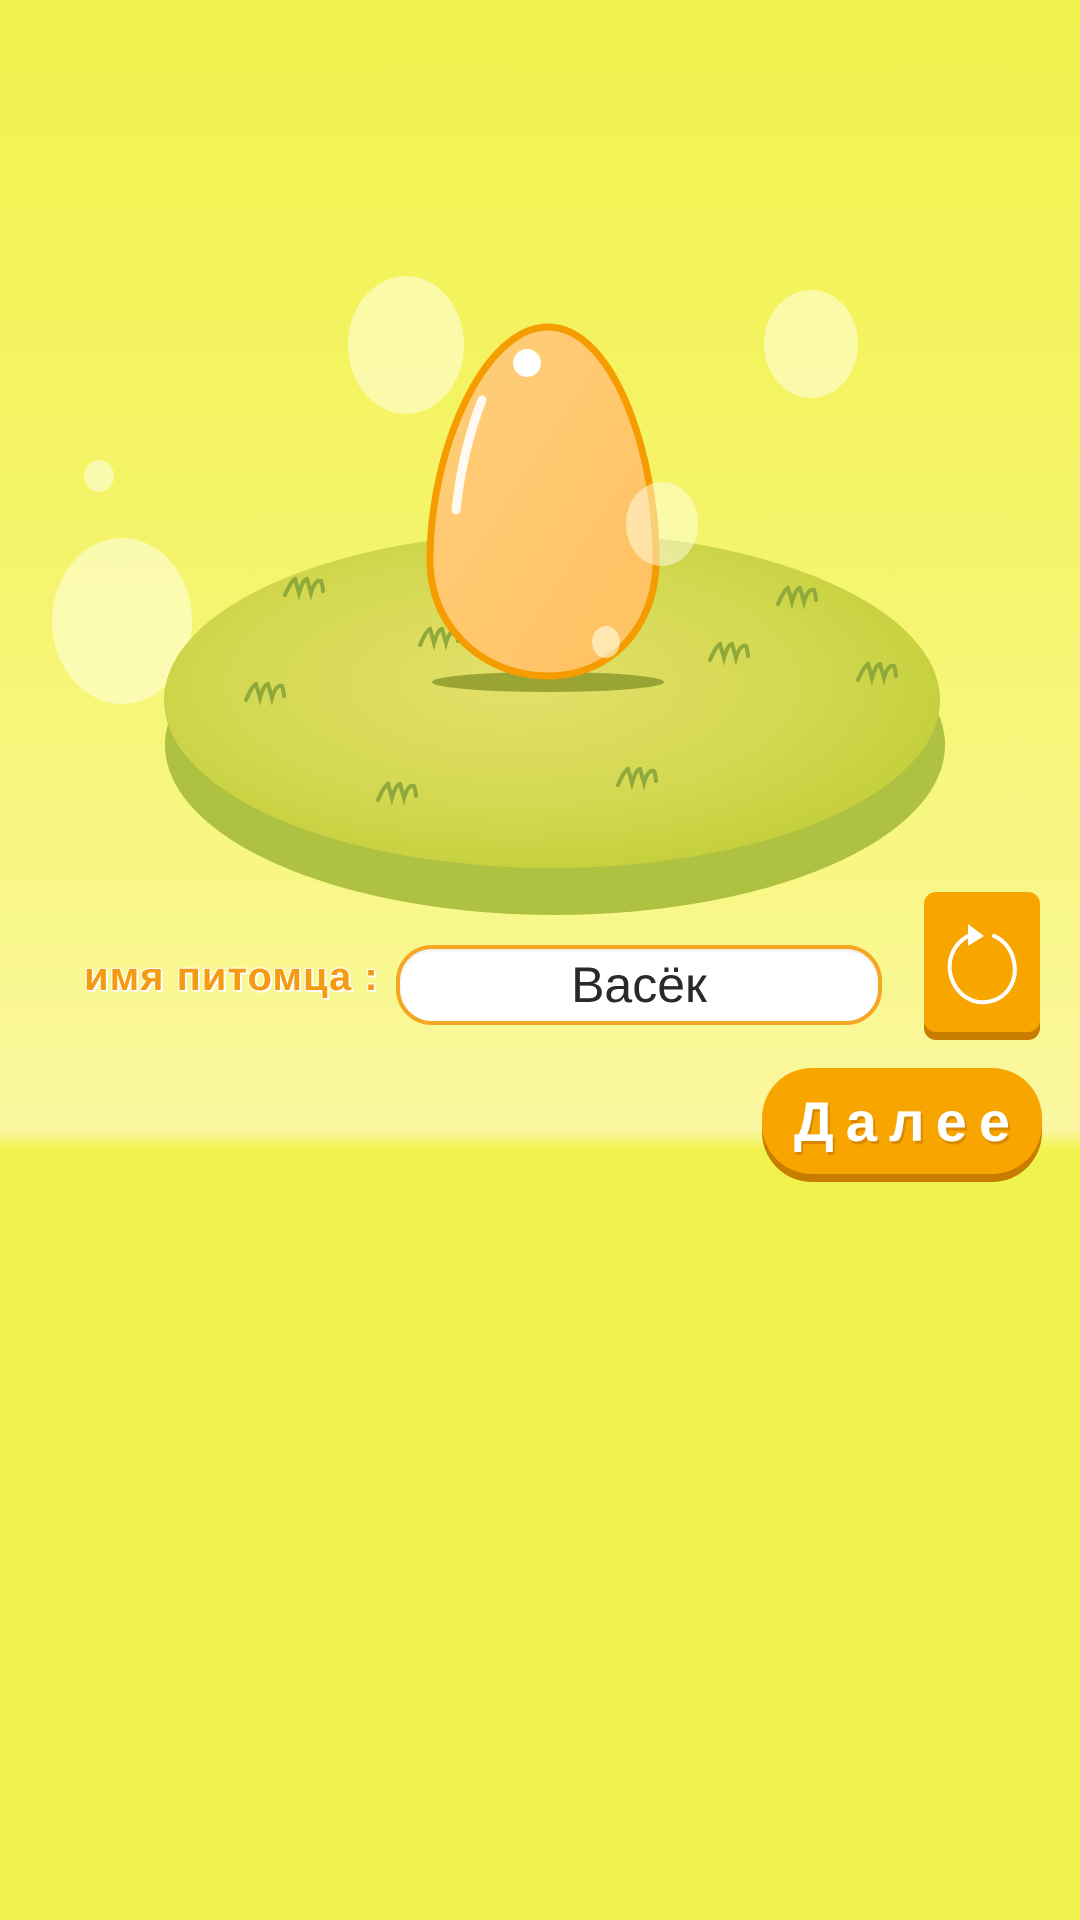 The image size is (1080, 1920). Describe the element at coordinates (902, 1121) in the screenshot. I see `next-button: Далее` at that location.